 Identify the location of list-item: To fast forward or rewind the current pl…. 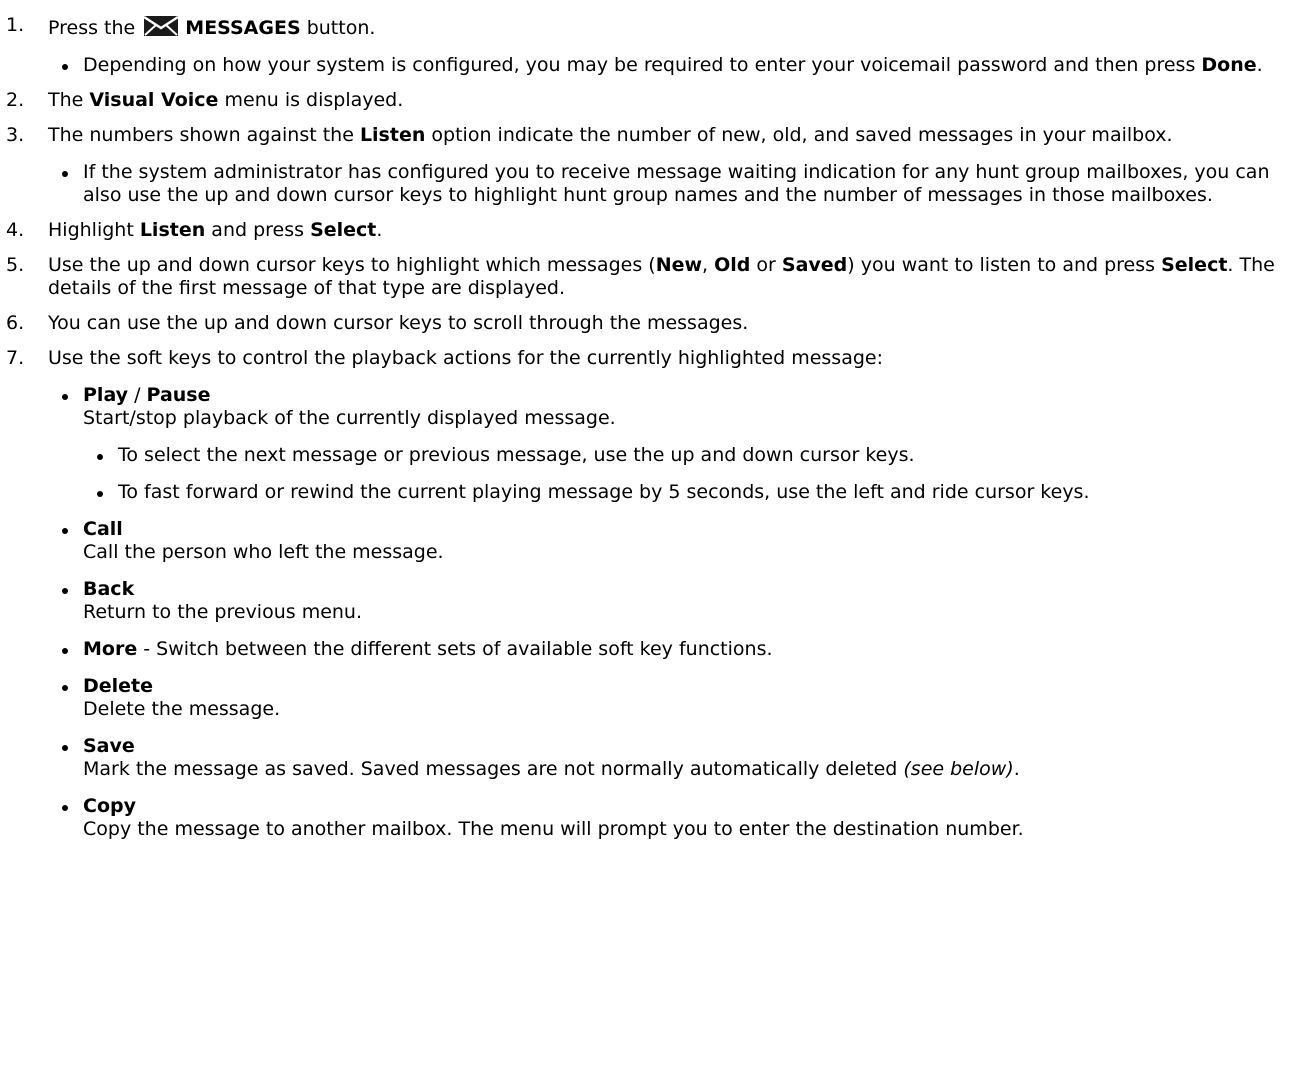
(682, 492).